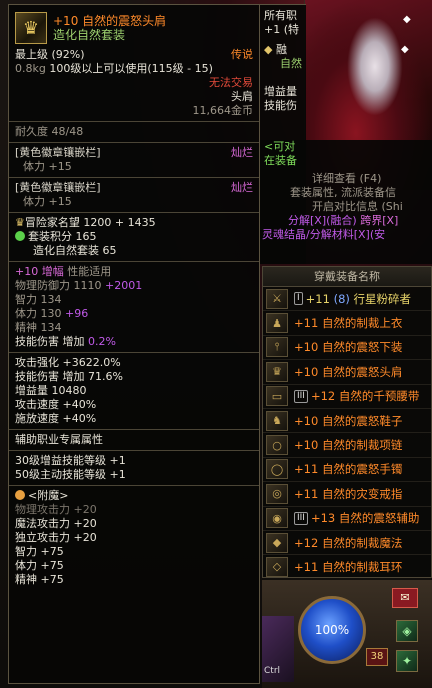  I want to click on socket-2: [黄色徽章镶嵌栏] 灿烂, so click(134, 188).